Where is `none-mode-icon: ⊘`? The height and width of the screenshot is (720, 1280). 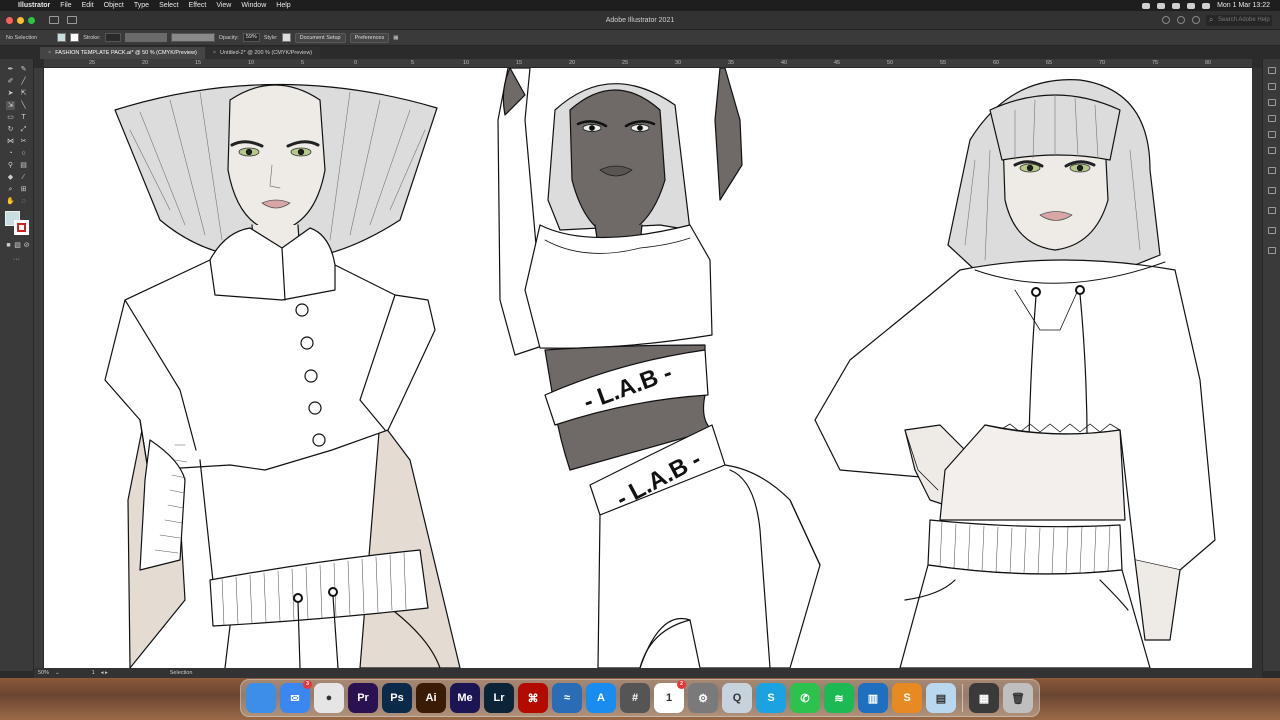
none-mode-icon: ⊘ is located at coordinates (26, 245).